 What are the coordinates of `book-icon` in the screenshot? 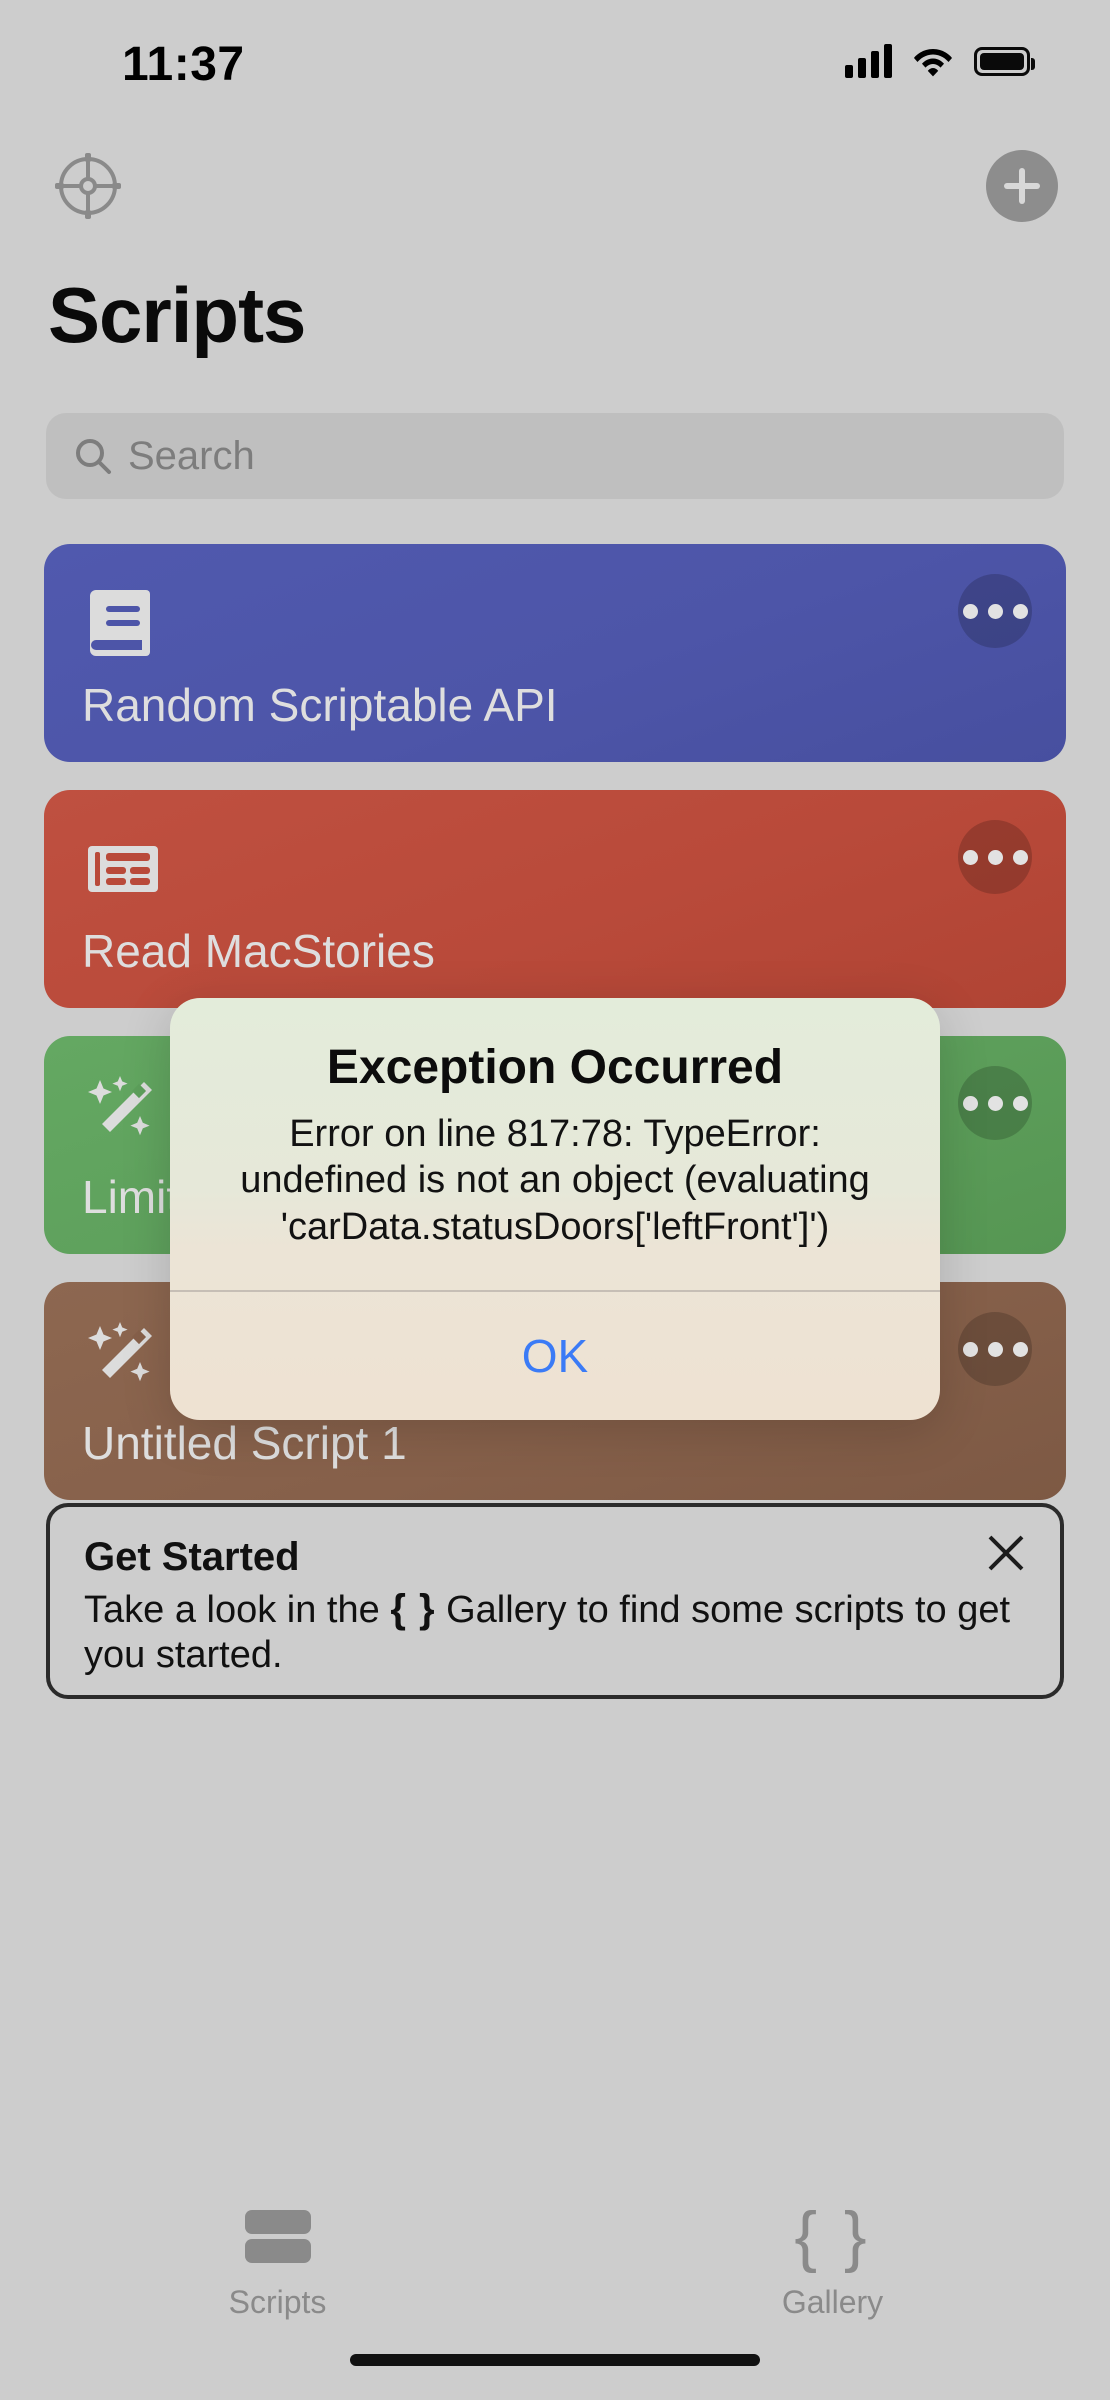 It's located at (123, 623).